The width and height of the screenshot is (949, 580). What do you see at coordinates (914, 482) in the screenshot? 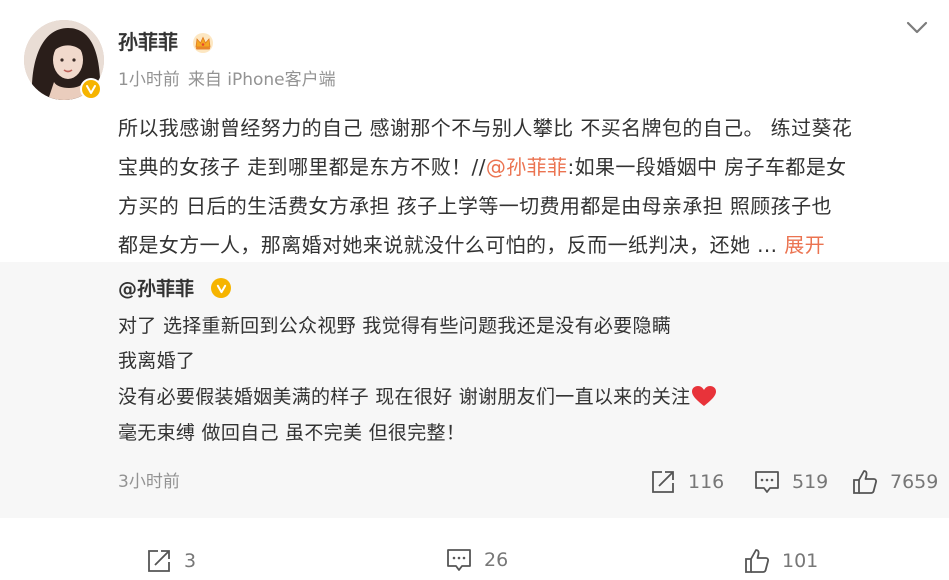
I see `quoted-like-count: 7659` at bounding box center [914, 482].